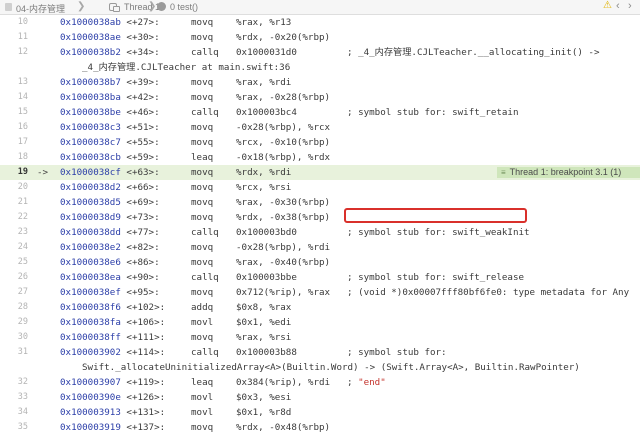 The image size is (640, 435). Describe the element at coordinates (90, 172) in the screenshot. I see `address-text: 0x1000038cf` at that location.